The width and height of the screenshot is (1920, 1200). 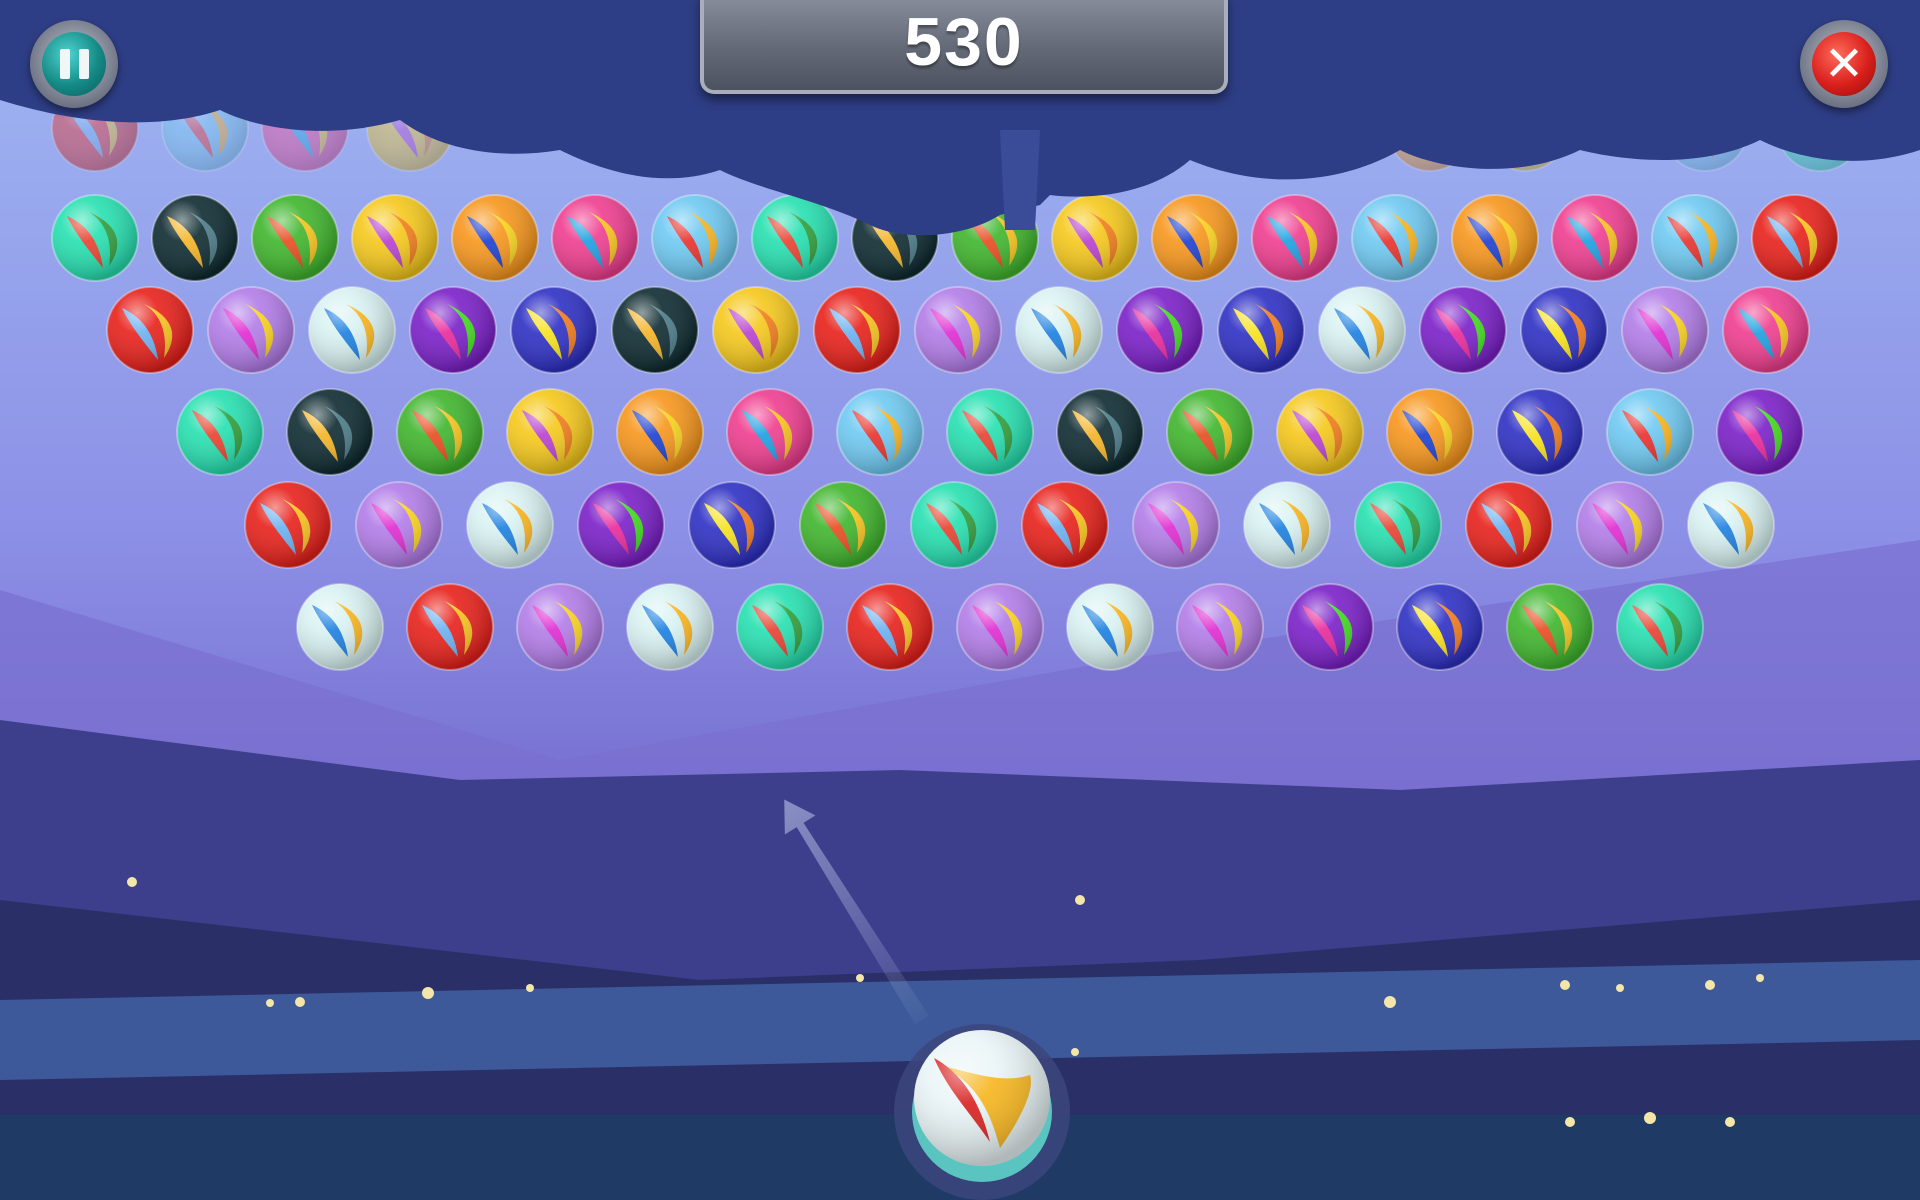 I want to click on score-plate: 530, so click(x=964, y=47).